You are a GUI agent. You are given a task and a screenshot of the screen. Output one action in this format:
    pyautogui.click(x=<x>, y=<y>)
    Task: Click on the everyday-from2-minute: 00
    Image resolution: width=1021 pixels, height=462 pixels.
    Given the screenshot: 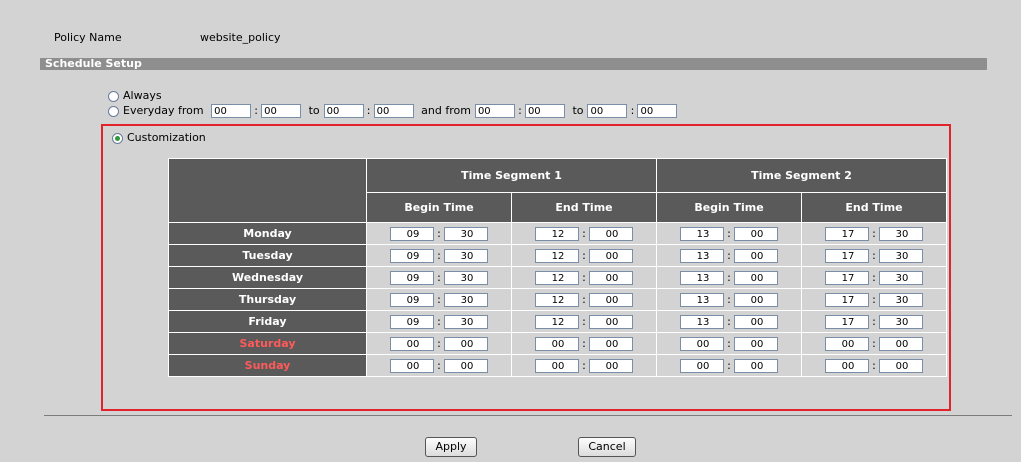 What is the action you would take?
    pyautogui.click(x=544, y=111)
    